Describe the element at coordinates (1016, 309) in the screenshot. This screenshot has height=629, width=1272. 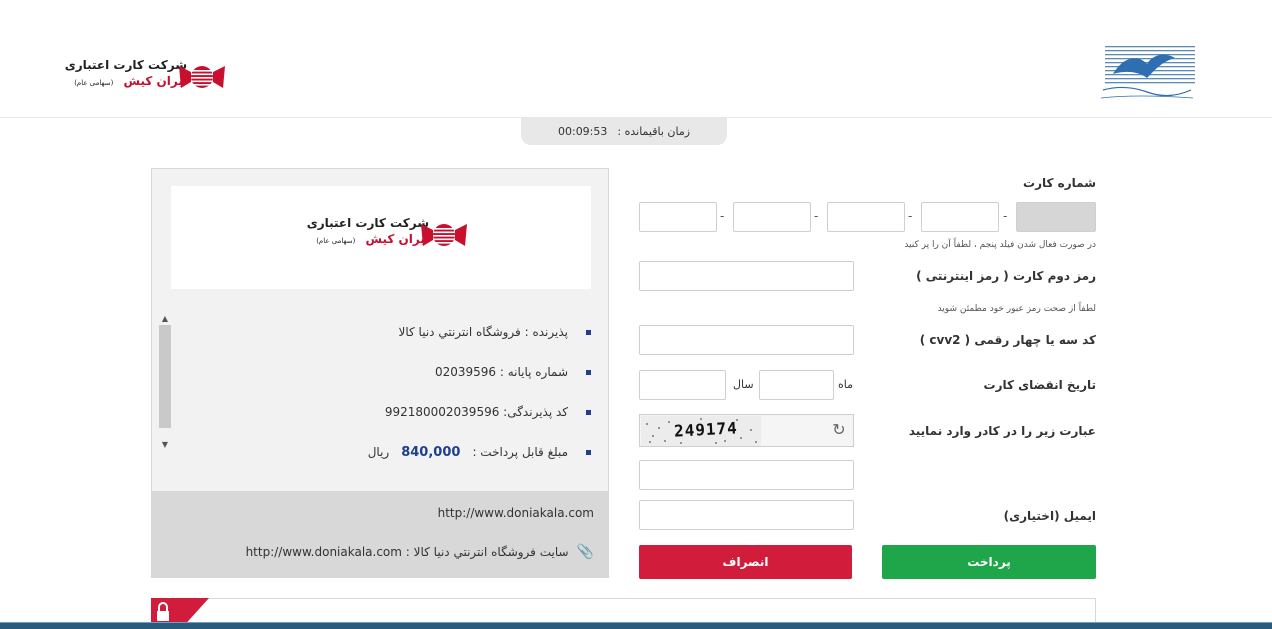
I see `pin2-hint: لطفاً از صحت رمز عبور خود مطمئن شوید` at that location.